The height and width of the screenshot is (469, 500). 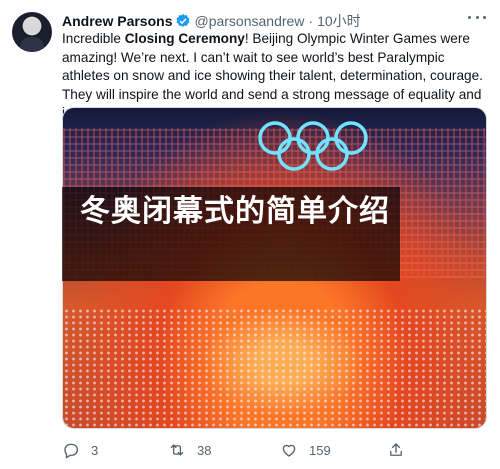 What do you see at coordinates (235, 211) in the screenshot?
I see `image-caption-text: 冬奥闭幕式的简单介绍` at bounding box center [235, 211].